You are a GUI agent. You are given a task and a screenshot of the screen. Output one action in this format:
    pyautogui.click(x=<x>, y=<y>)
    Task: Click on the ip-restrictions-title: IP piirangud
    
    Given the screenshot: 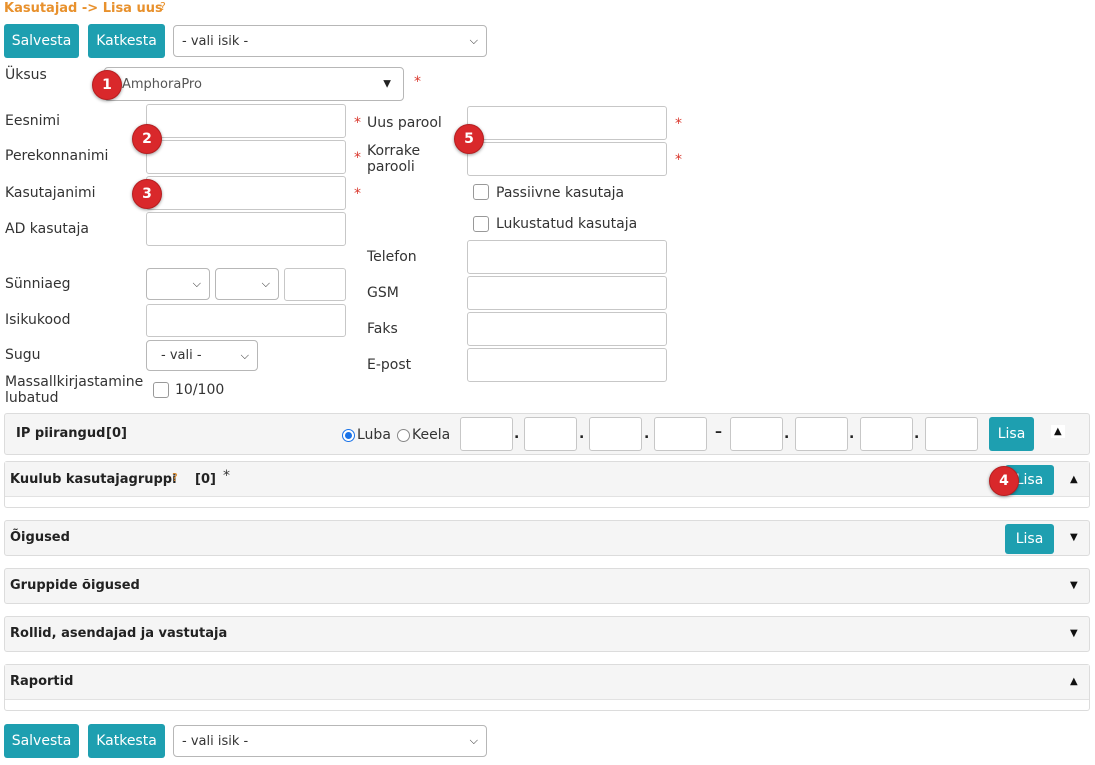 What is the action you would take?
    pyautogui.click(x=61, y=433)
    